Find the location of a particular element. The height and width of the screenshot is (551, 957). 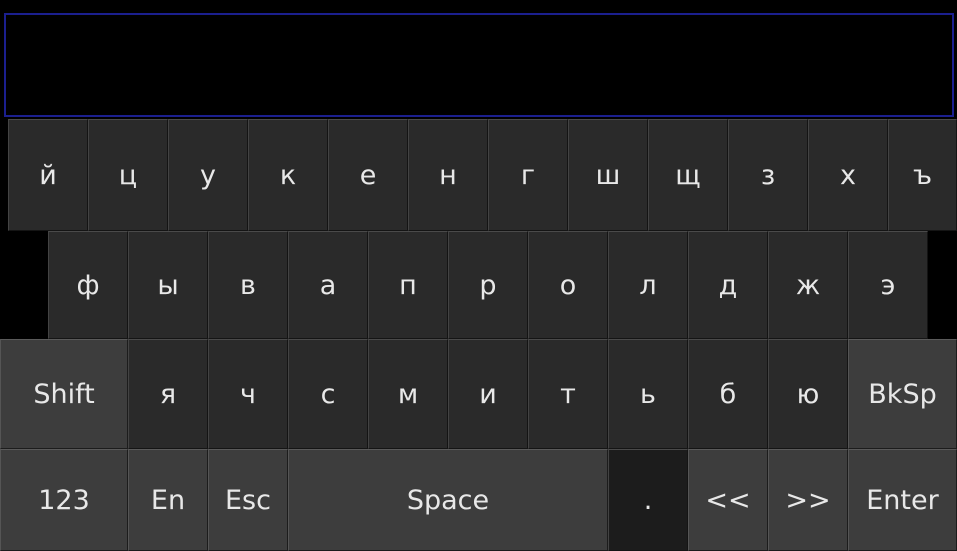

language-key: En is located at coordinates (168, 500).